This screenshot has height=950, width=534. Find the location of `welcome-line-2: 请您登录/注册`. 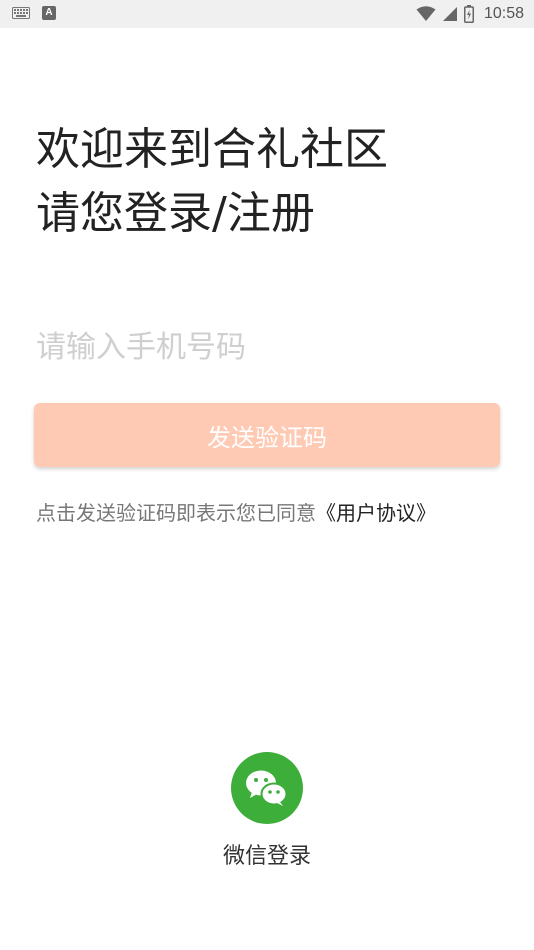

welcome-line-2: 请您登录/注册 is located at coordinates (175, 213).